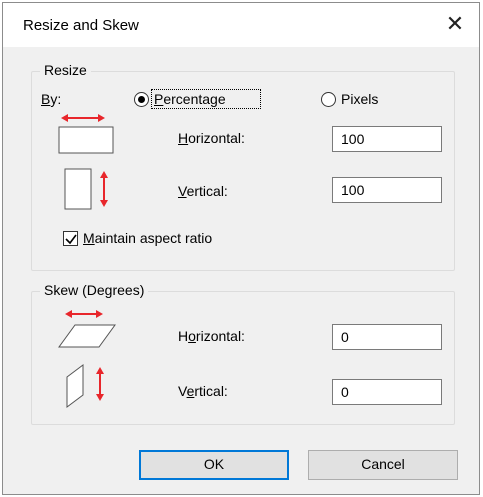 The height and width of the screenshot is (497, 483). I want to click on window-title: Resize and Skew, so click(81, 25).